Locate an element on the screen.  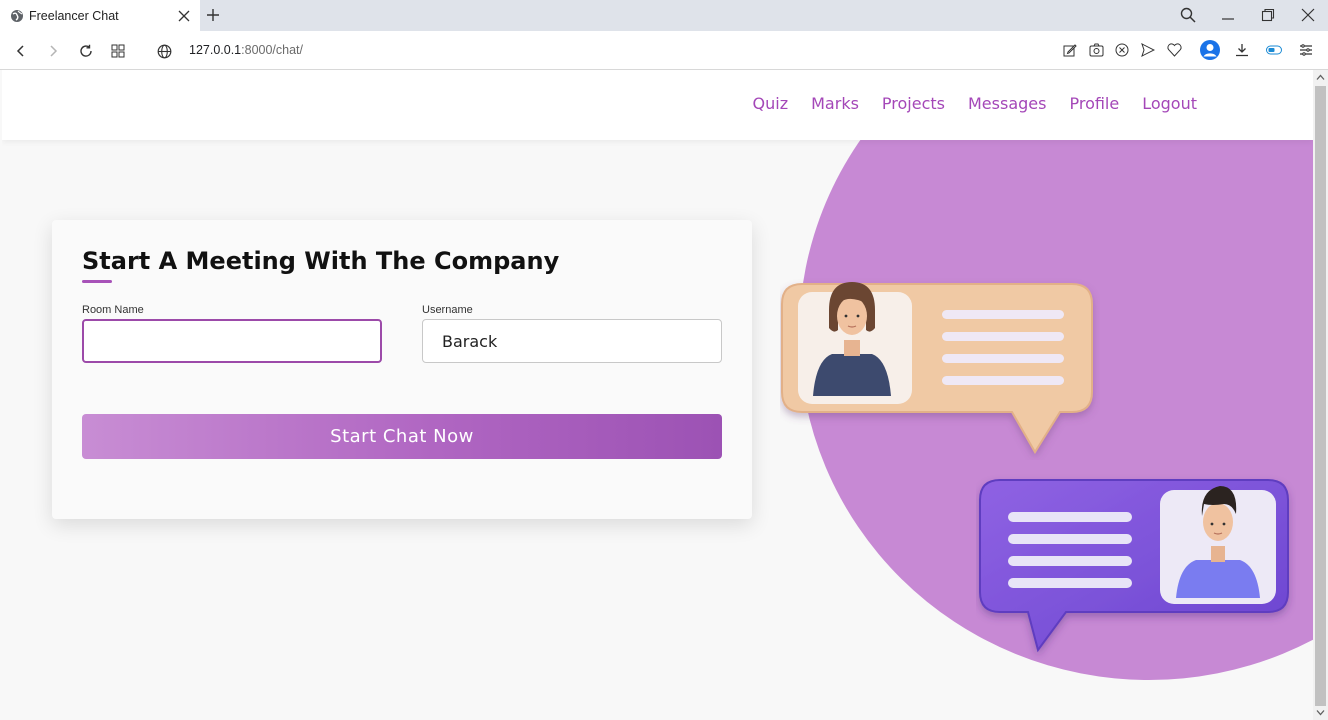
avatar-icon is located at coordinates (1210, 50).